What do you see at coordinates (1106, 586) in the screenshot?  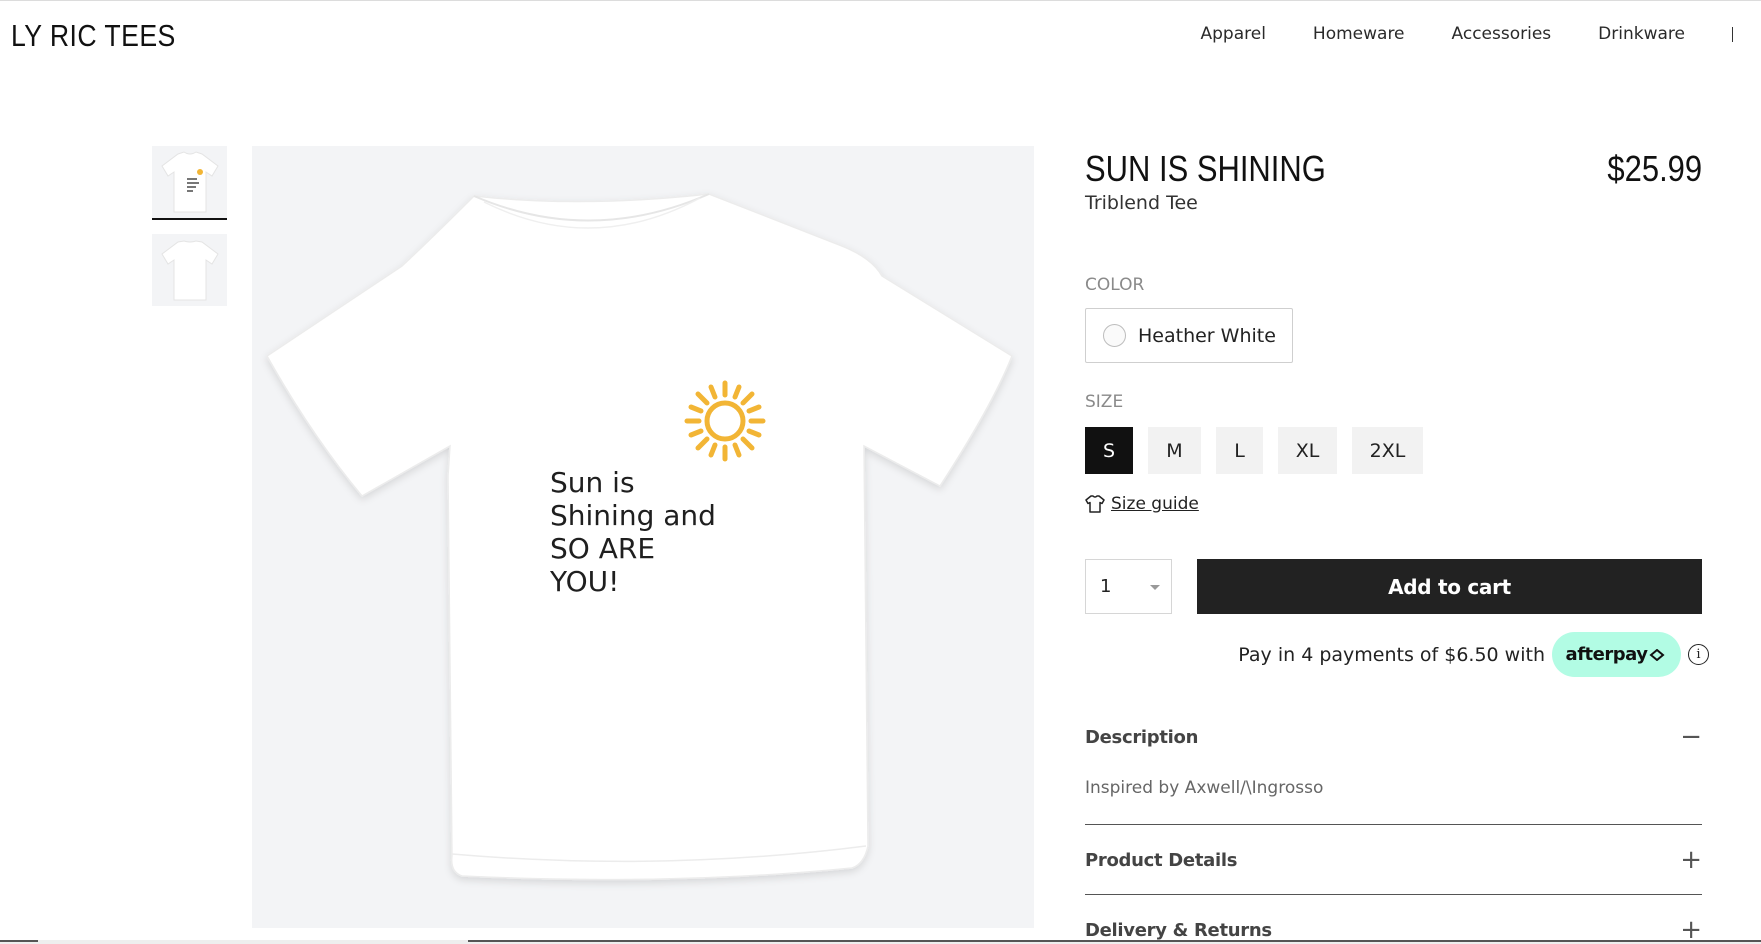 I see `quantity-value: 1` at bounding box center [1106, 586].